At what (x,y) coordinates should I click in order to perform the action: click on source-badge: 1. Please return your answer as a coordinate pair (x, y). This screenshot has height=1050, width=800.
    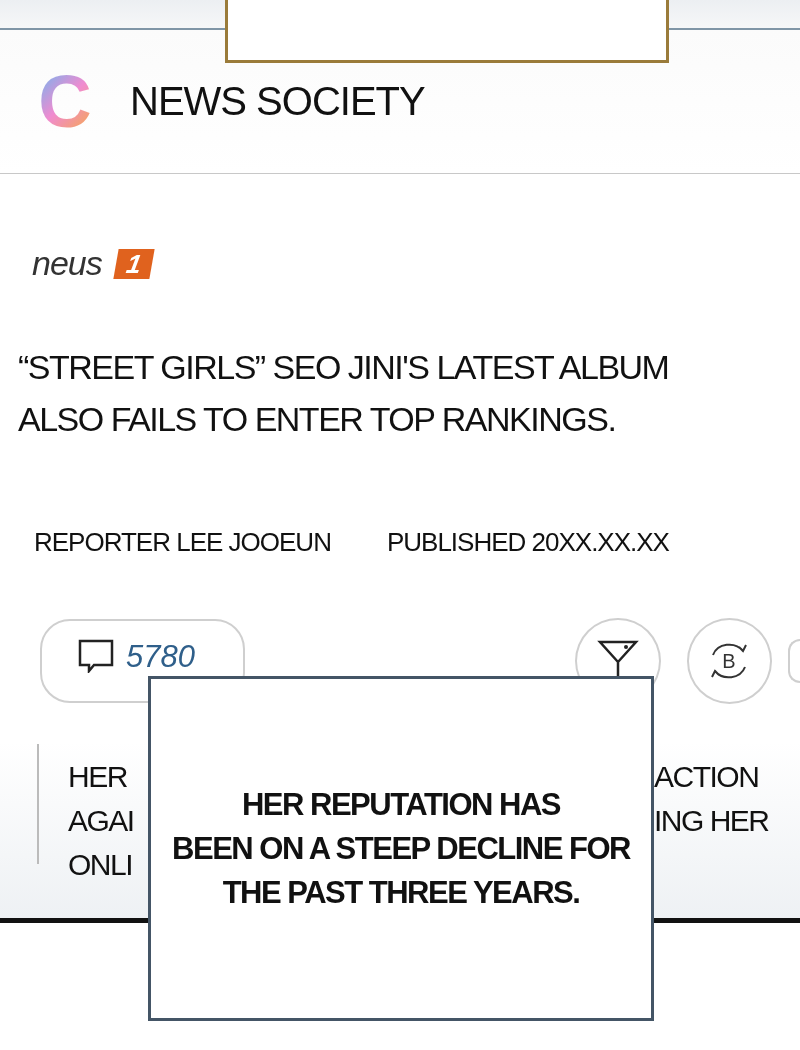
    Looking at the image, I should click on (134, 263).